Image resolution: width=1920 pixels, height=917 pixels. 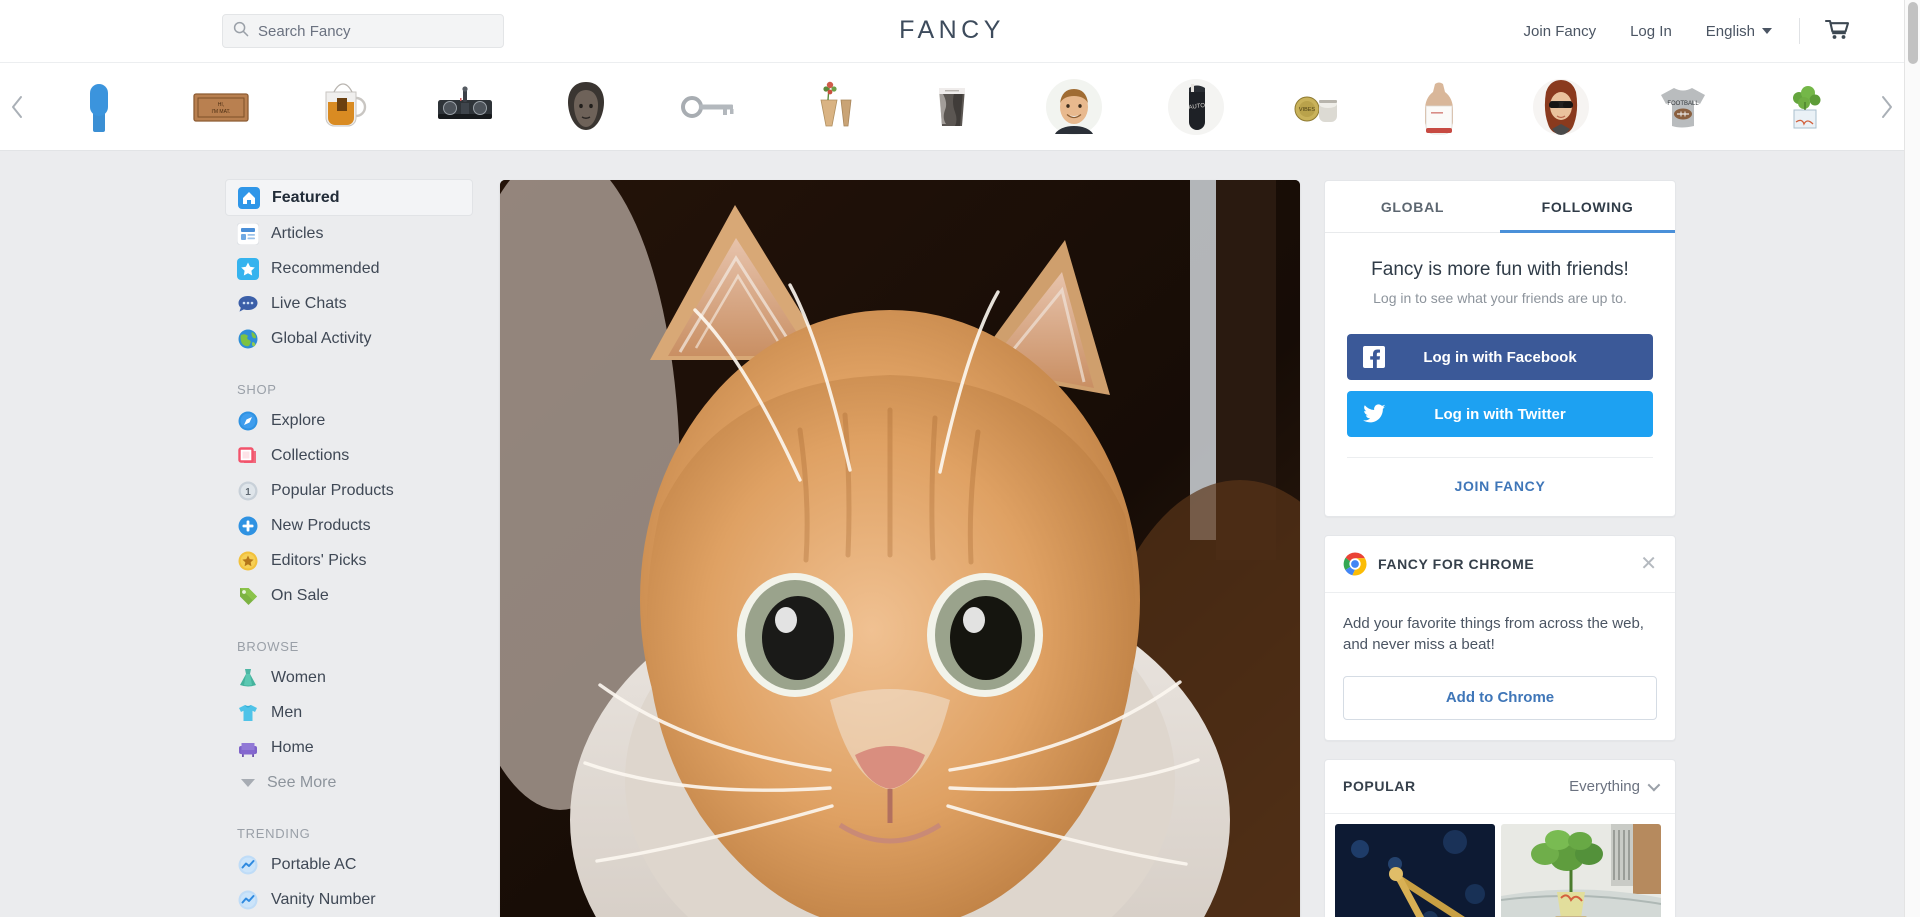 I want to click on language-label: English, so click(x=1730, y=31).